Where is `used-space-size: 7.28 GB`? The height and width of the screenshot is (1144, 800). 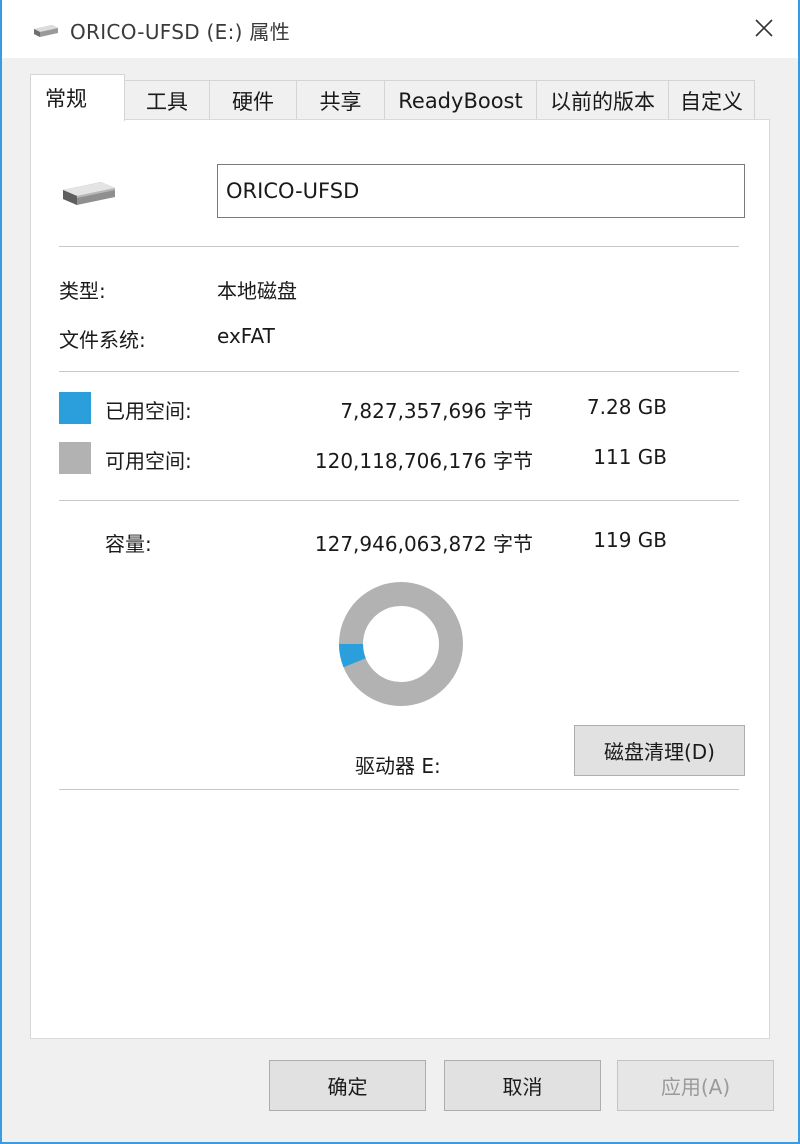 used-space-size: 7.28 GB is located at coordinates (626, 407).